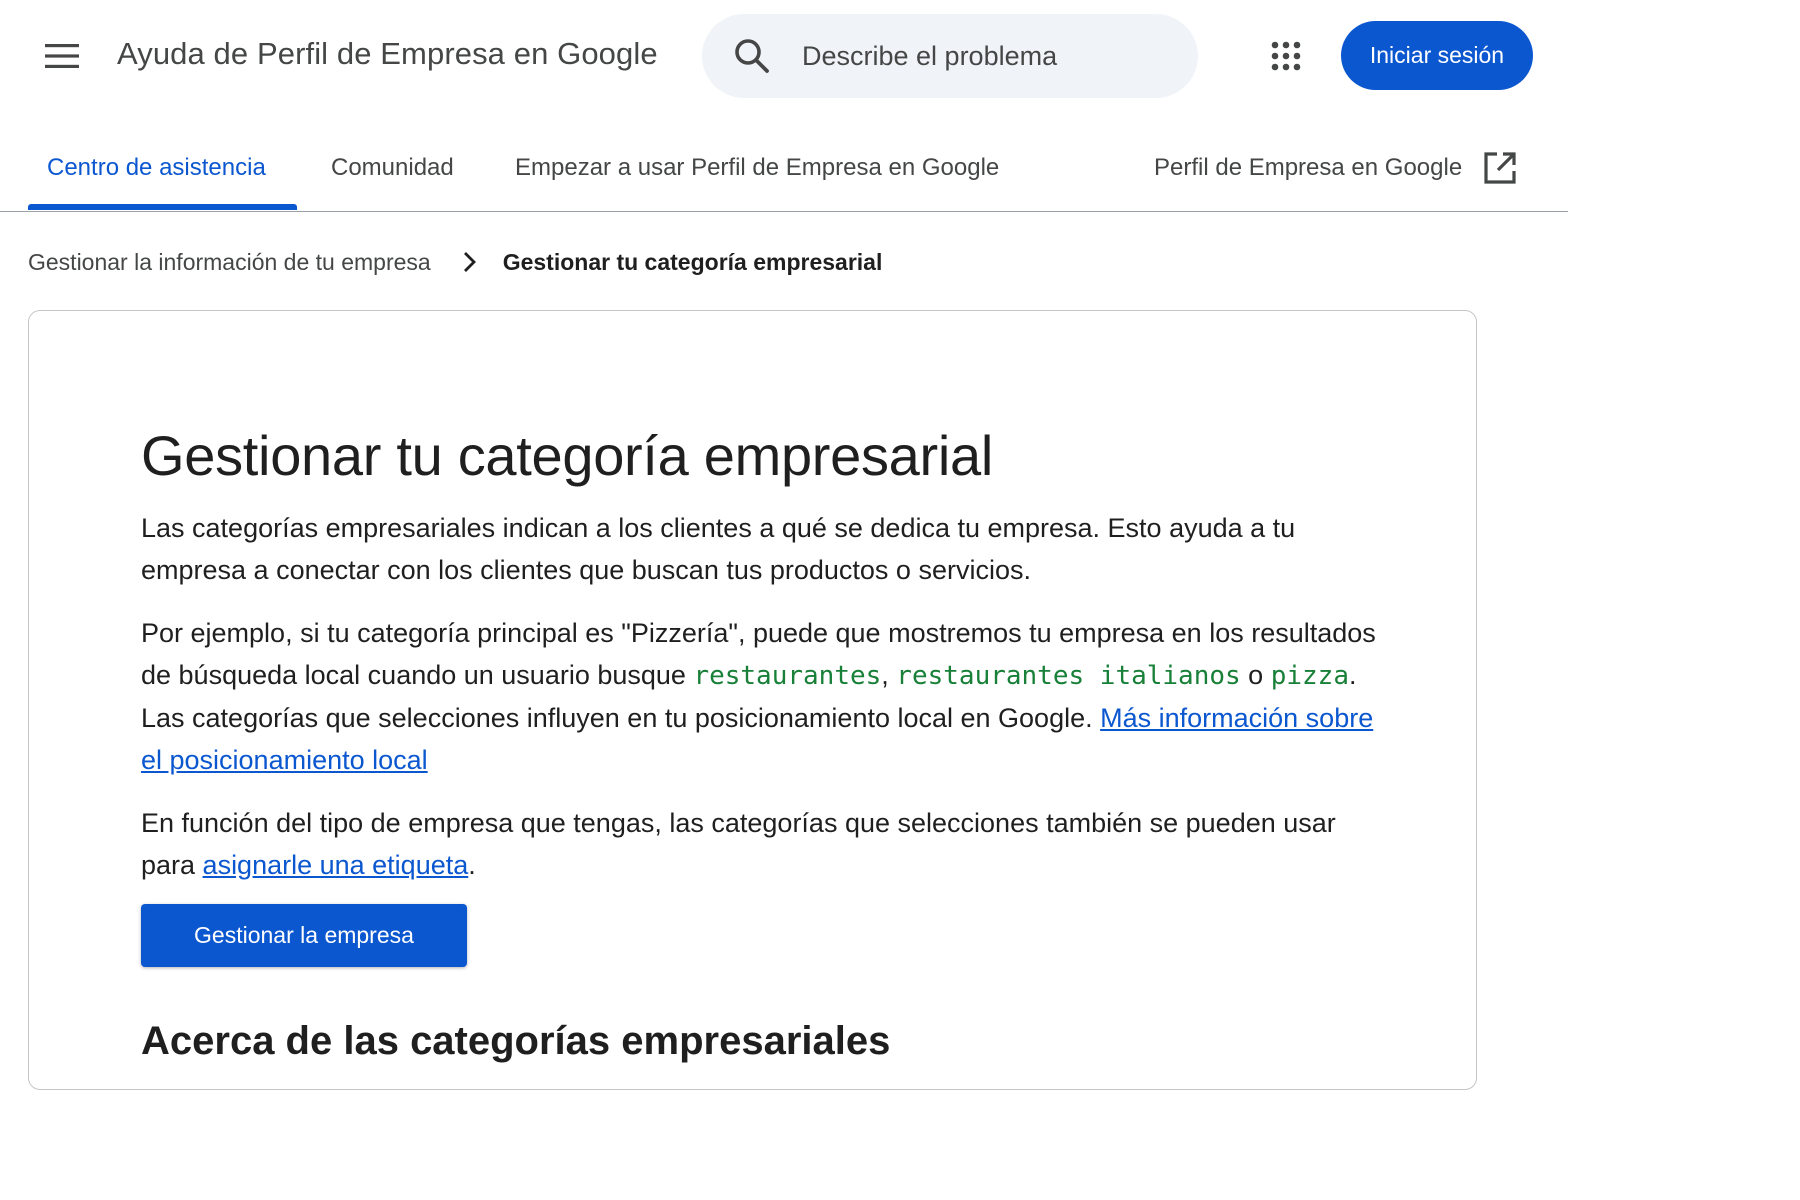  I want to click on external-link-icon, so click(1500, 168).